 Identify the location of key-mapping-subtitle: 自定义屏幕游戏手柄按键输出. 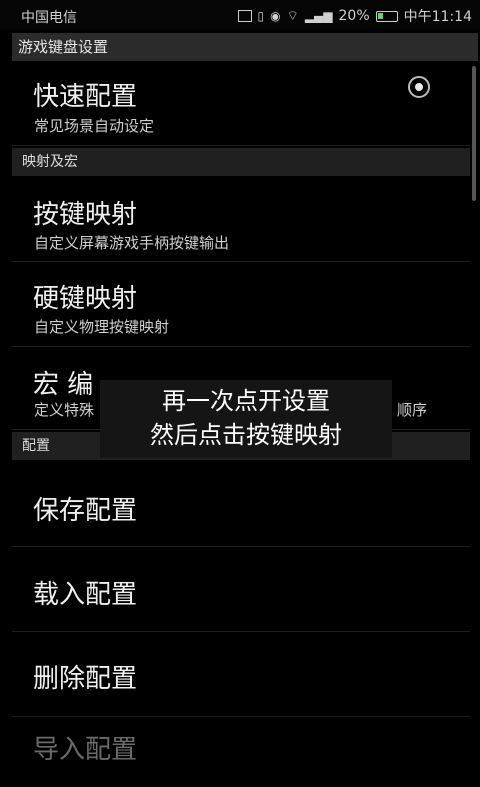
(132, 243).